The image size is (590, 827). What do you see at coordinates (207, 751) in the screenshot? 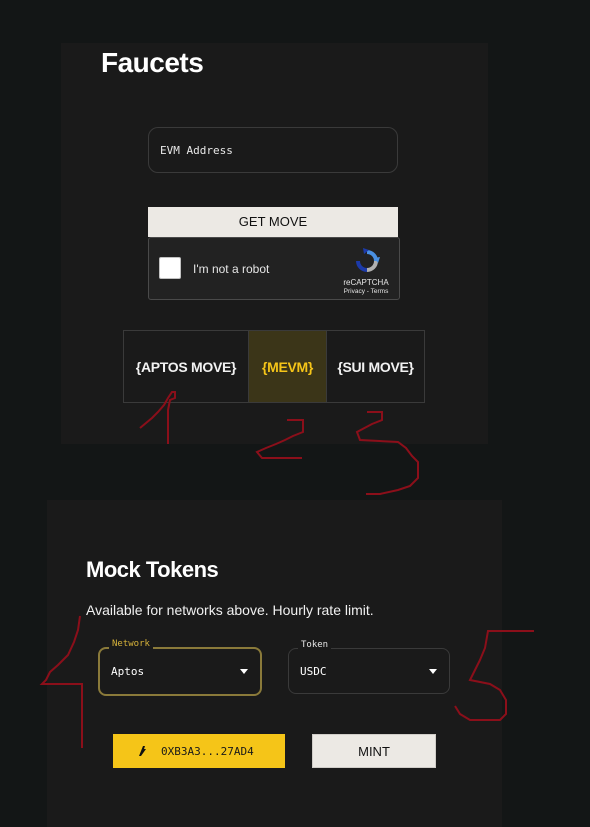
I see `wallet-address: 0XB3A3...27AD4` at bounding box center [207, 751].